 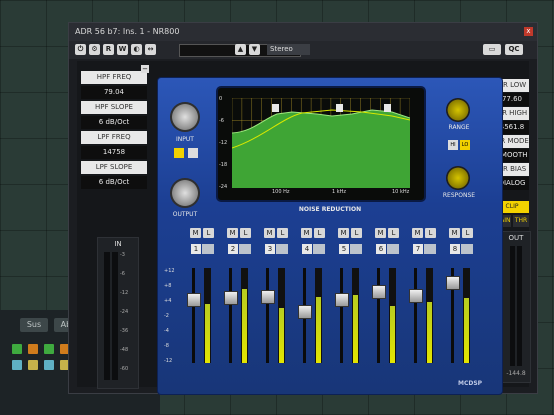 I want to click on nr-curve-graph, so click(x=321, y=143).